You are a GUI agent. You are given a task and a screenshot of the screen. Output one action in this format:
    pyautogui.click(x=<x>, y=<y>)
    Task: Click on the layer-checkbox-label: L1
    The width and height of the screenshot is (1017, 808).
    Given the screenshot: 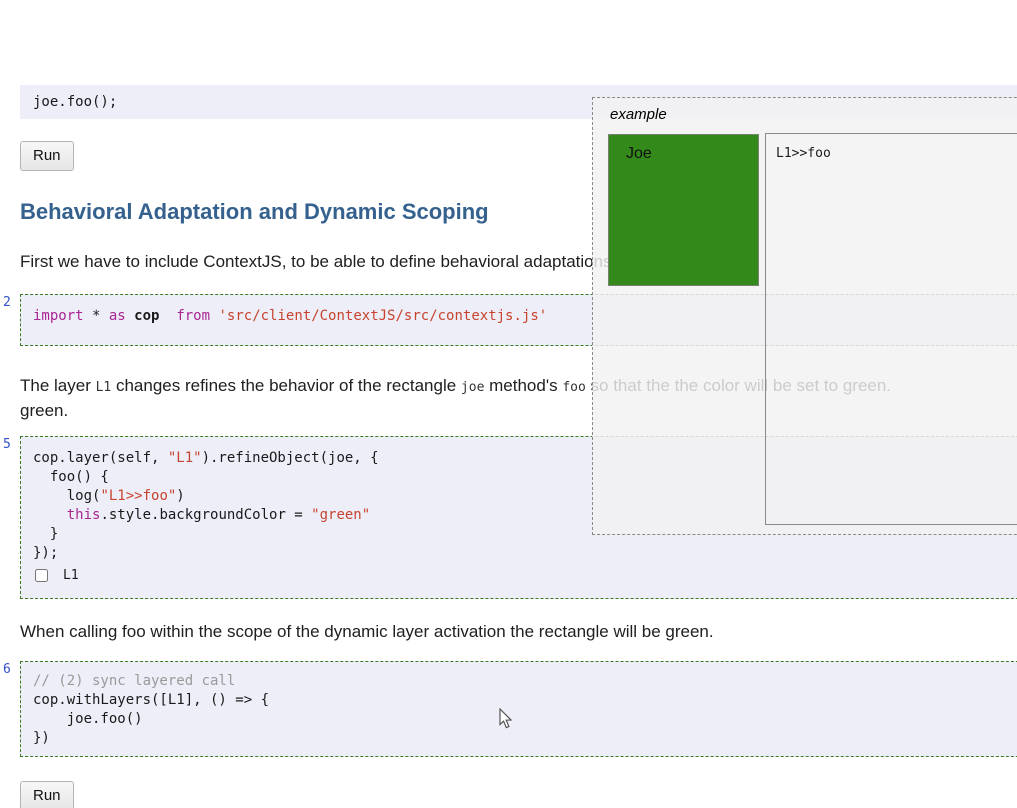 What is the action you would take?
    pyautogui.click(x=71, y=575)
    